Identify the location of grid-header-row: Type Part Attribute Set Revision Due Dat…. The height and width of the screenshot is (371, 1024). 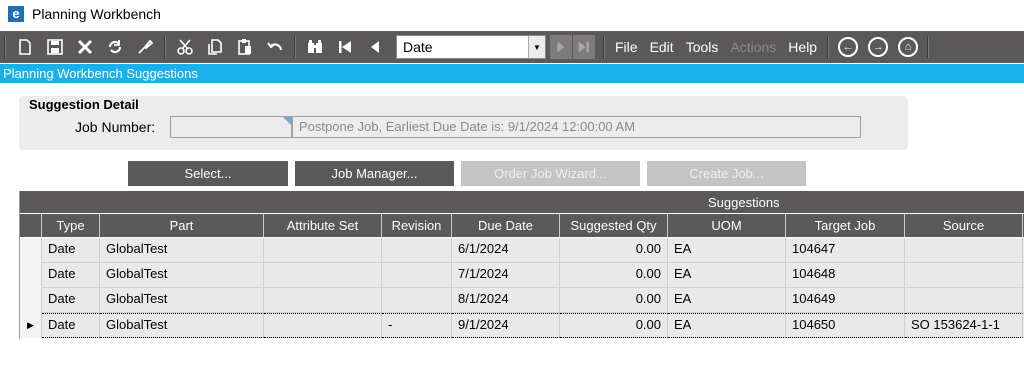
(522, 225).